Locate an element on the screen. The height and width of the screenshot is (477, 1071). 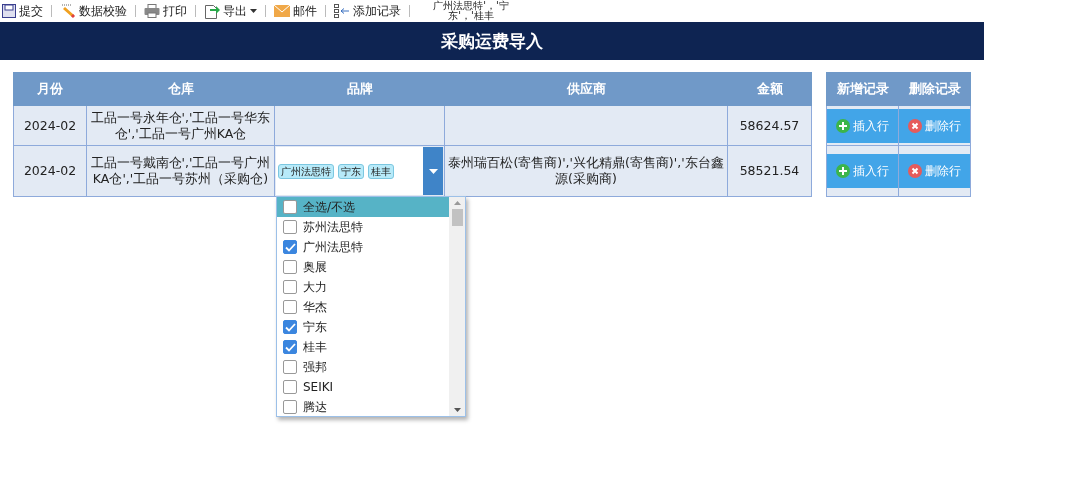
envelope-icon is located at coordinates (282, 11).